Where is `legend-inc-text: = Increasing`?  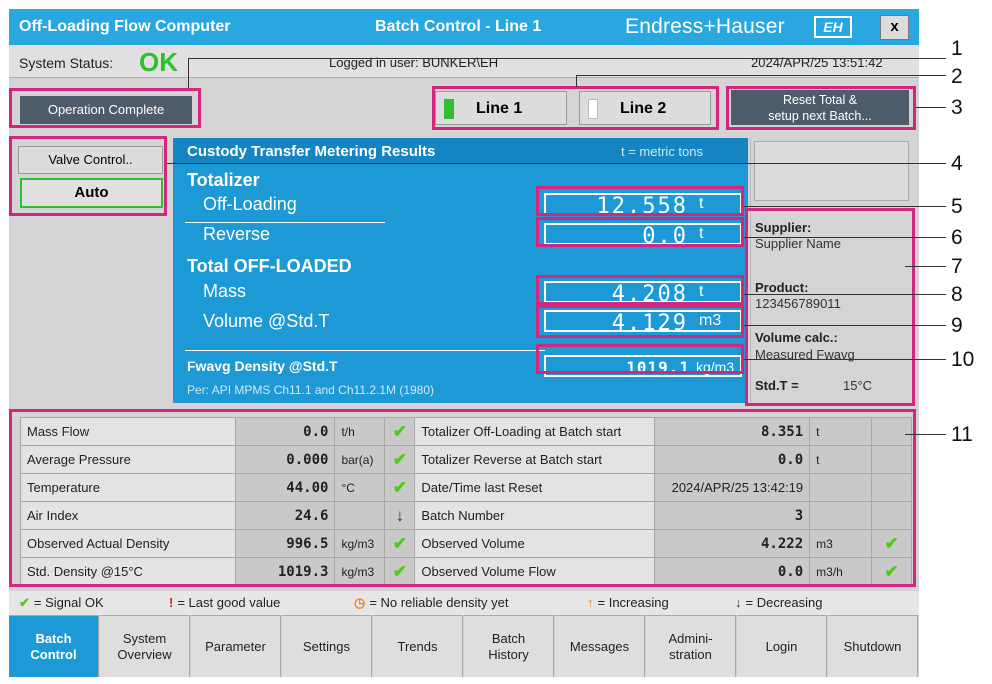 legend-inc-text: = Increasing is located at coordinates (633, 602).